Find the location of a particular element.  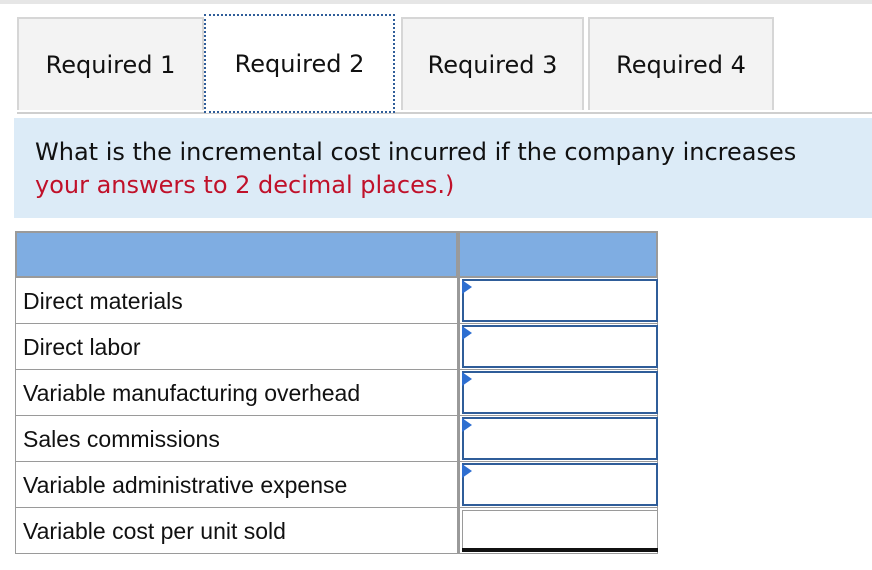

table-row: Direct materials is located at coordinates (336, 301).